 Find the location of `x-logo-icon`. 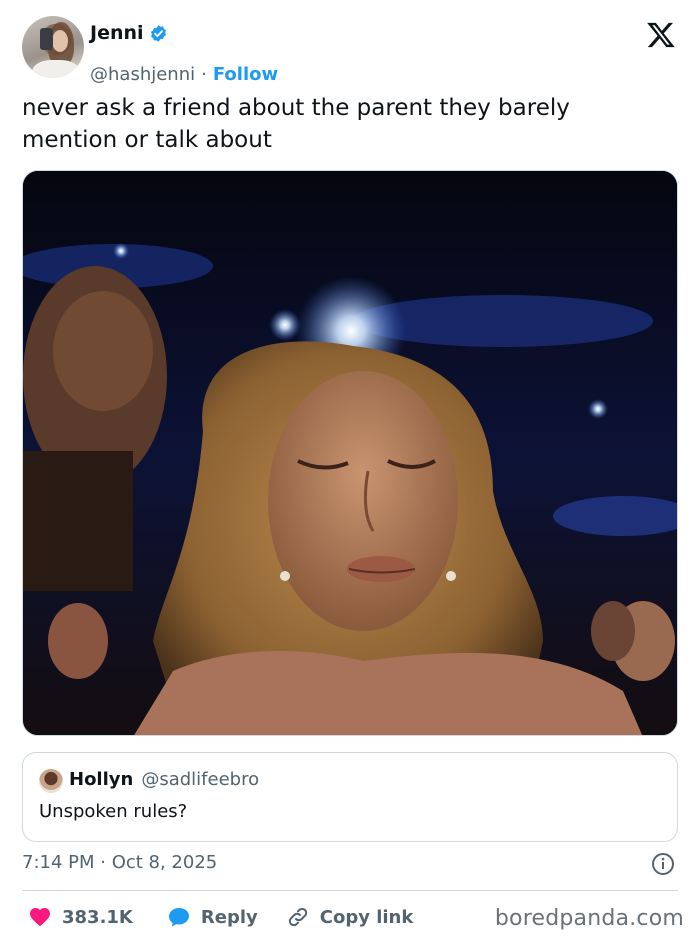

x-logo-icon is located at coordinates (661, 35).